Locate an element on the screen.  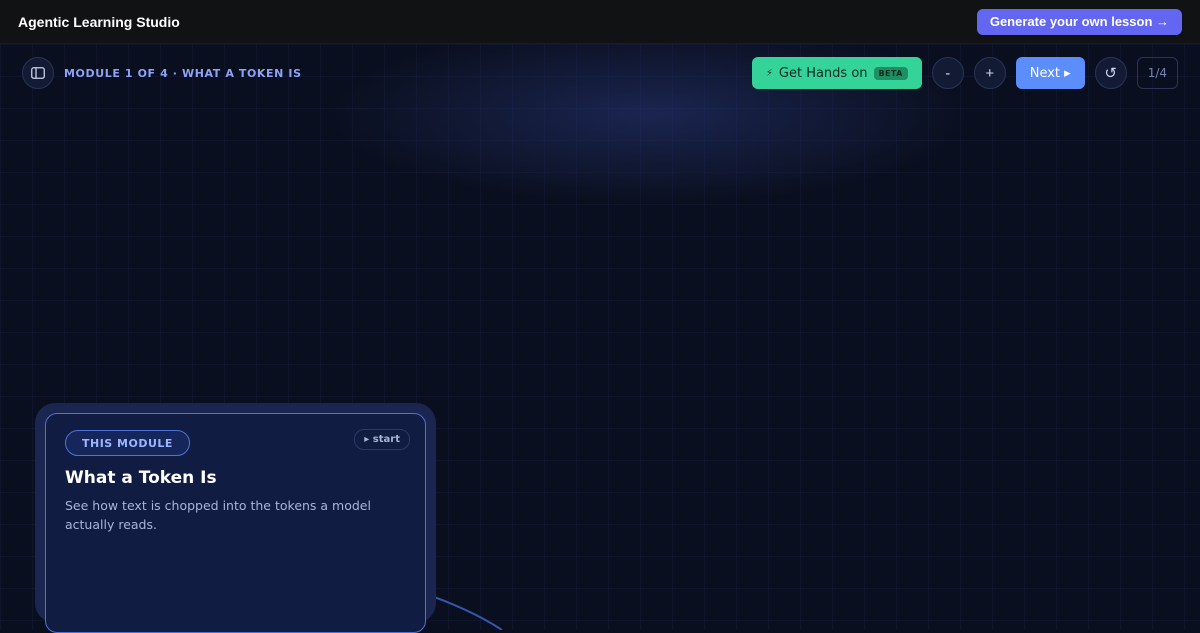
page-indicator: 1/4 is located at coordinates (1157, 73).